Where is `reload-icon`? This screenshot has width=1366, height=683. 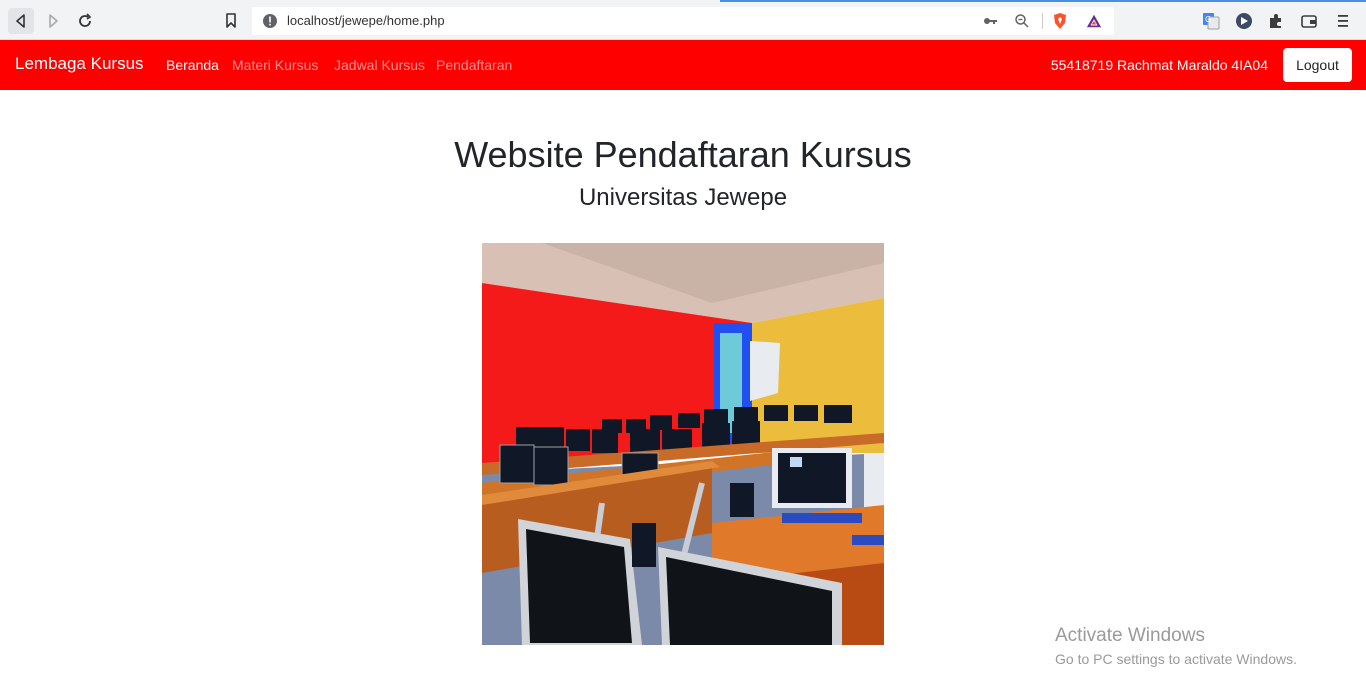 reload-icon is located at coordinates (85, 20).